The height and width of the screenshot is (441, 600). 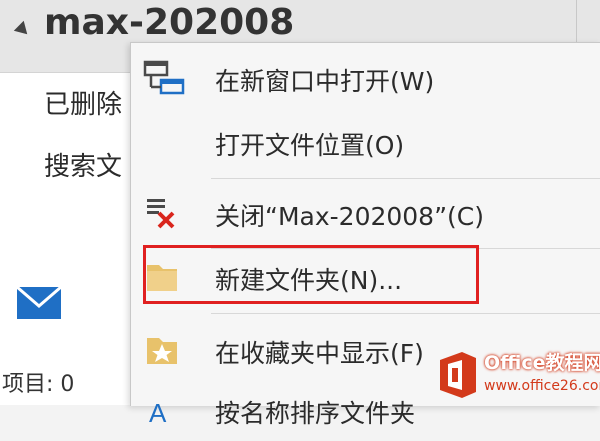 What do you see at coordinates (315, 413) in the screenshot?
I see `menu-item-label: 按名称排序文件夹` at bounding box center [315, 413].